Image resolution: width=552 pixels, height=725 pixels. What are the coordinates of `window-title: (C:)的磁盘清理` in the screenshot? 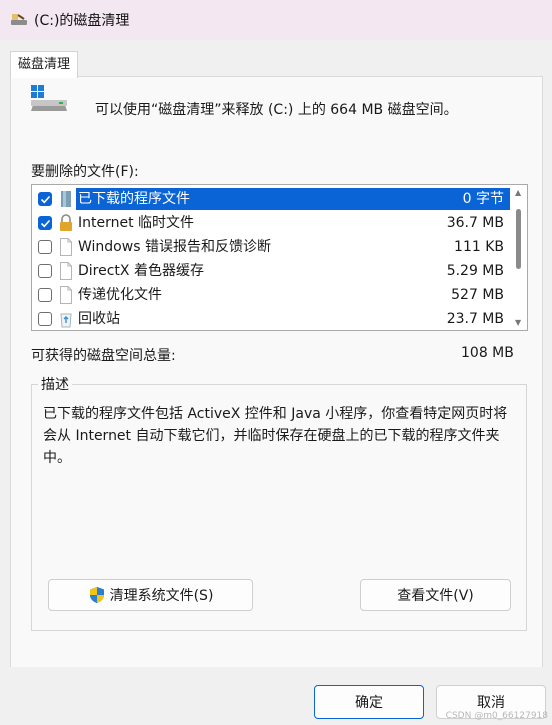 It's located at (82, 21).